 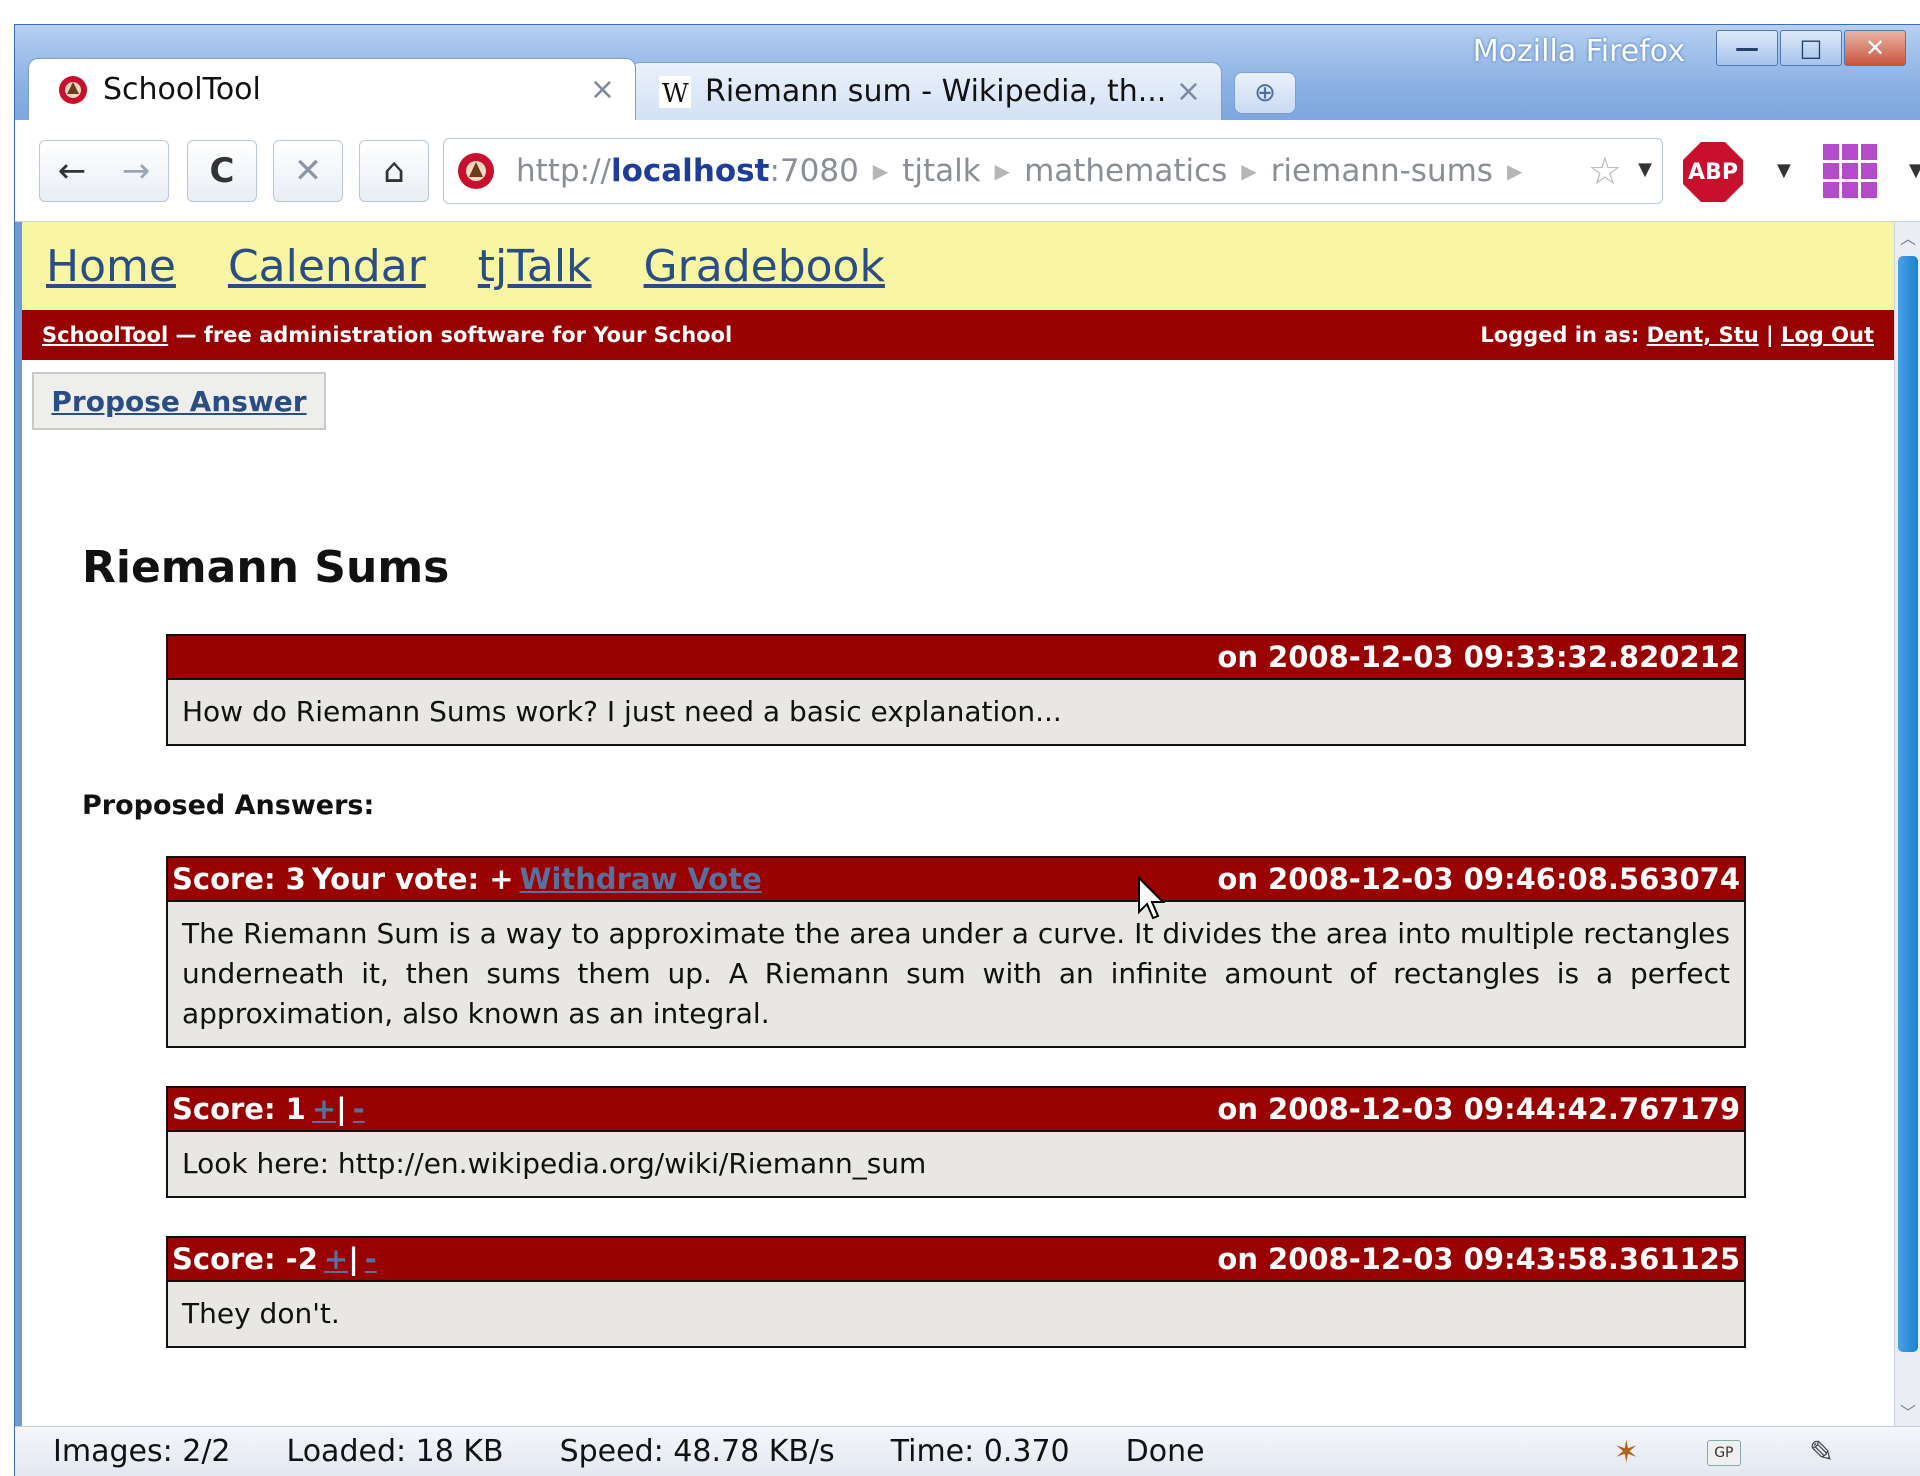 I want to click on nav-link-gradebook: Gradebook, so click(x=764, y=266).